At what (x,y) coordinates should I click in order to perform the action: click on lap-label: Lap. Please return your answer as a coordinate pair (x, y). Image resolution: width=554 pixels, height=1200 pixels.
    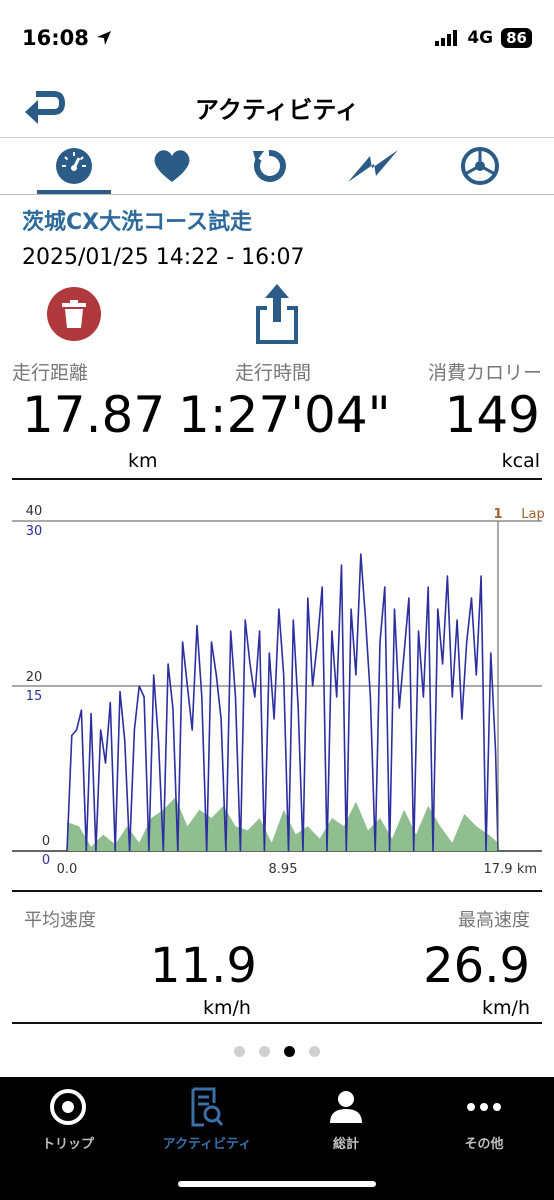
    Looking at the image, I should click on (532, 514).